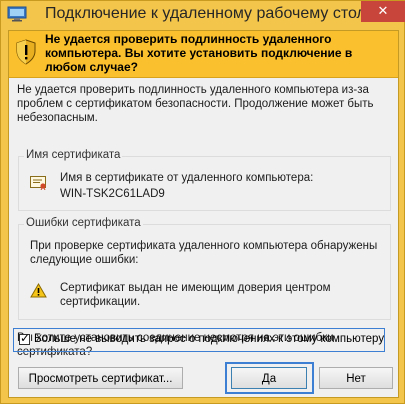 This screenshot has width=405, height=404. What do you see at coordinates (83, 223) in the screenshot?
I see `group-title: Ошибки сертификата` at bounding box center [83, 223].